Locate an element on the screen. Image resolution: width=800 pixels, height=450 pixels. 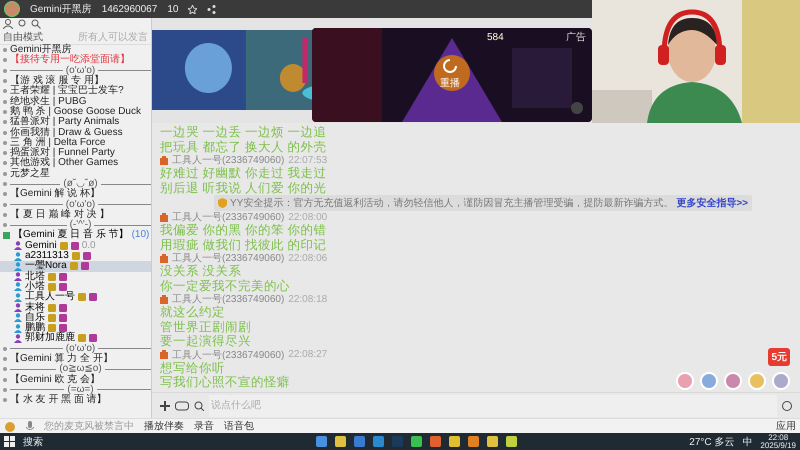
ime-indicator: 中 is located at coordinates (747, 441).